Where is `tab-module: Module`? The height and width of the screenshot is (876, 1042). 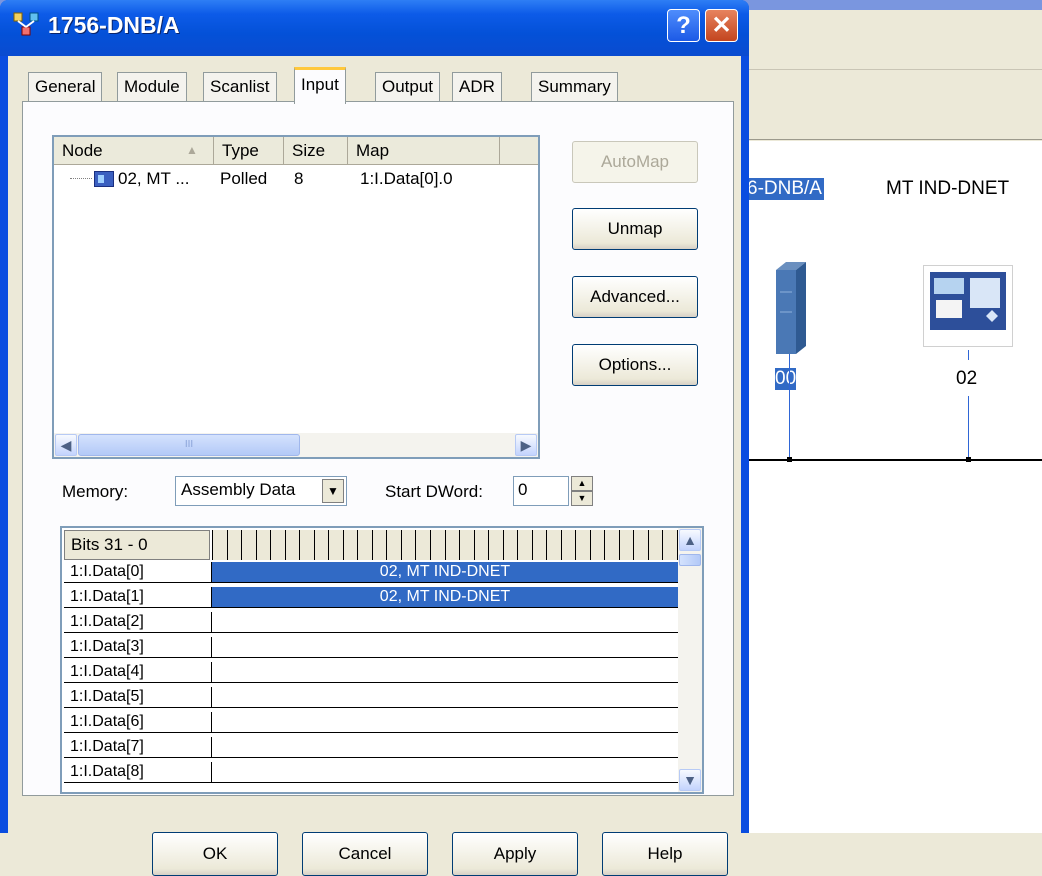
tab-module: Module is located at coordinates (152, 87).